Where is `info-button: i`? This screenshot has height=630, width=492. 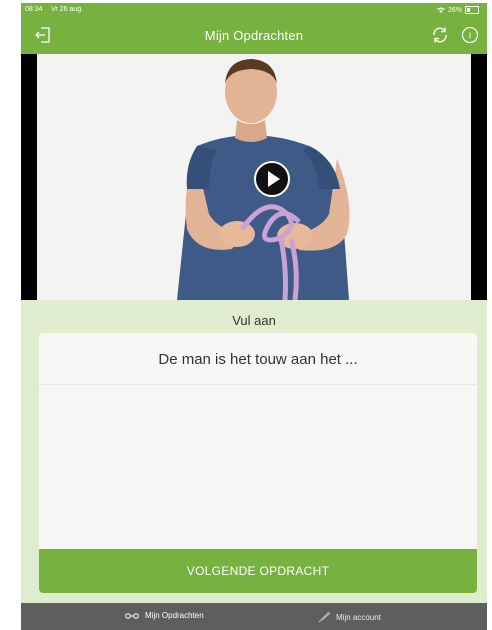 info-button: i is located at coordinates (470, 35).